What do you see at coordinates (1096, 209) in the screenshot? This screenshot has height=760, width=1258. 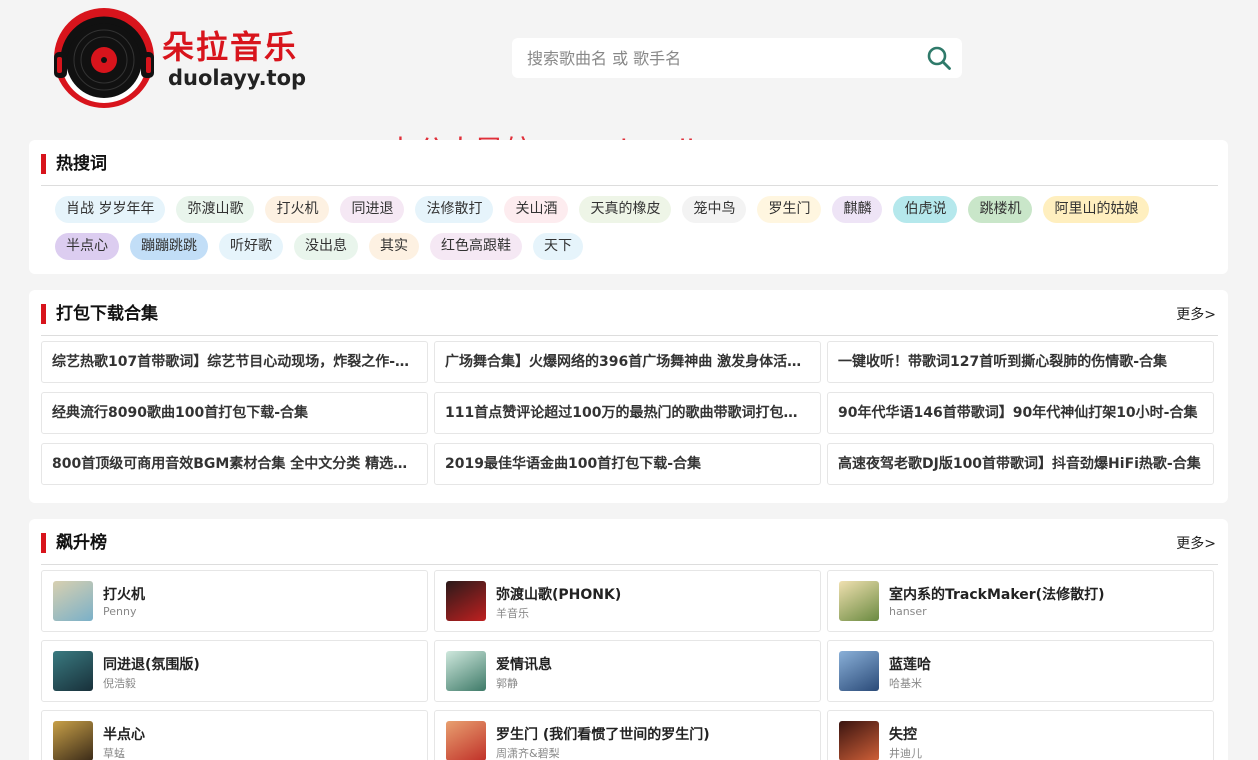 I see `hot-tag: 阿里山的姑娘` at bounding box center [1096, 209].